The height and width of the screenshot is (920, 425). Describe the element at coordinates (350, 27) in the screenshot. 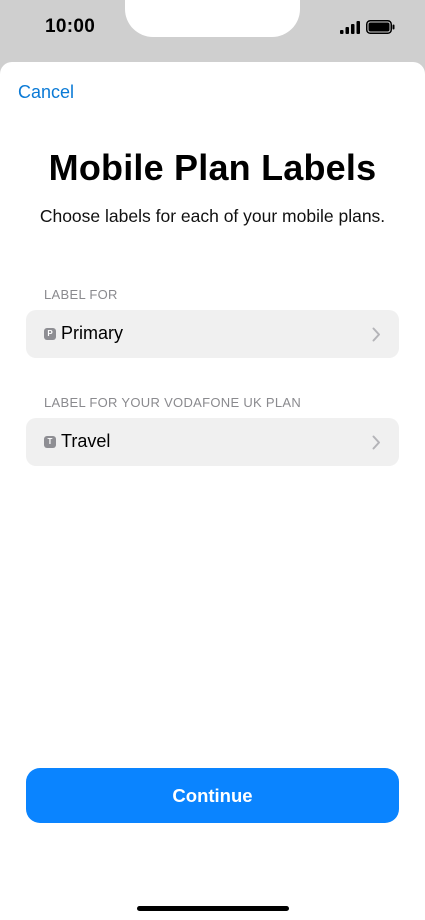

I see `cellular-signal-icon` at that location.